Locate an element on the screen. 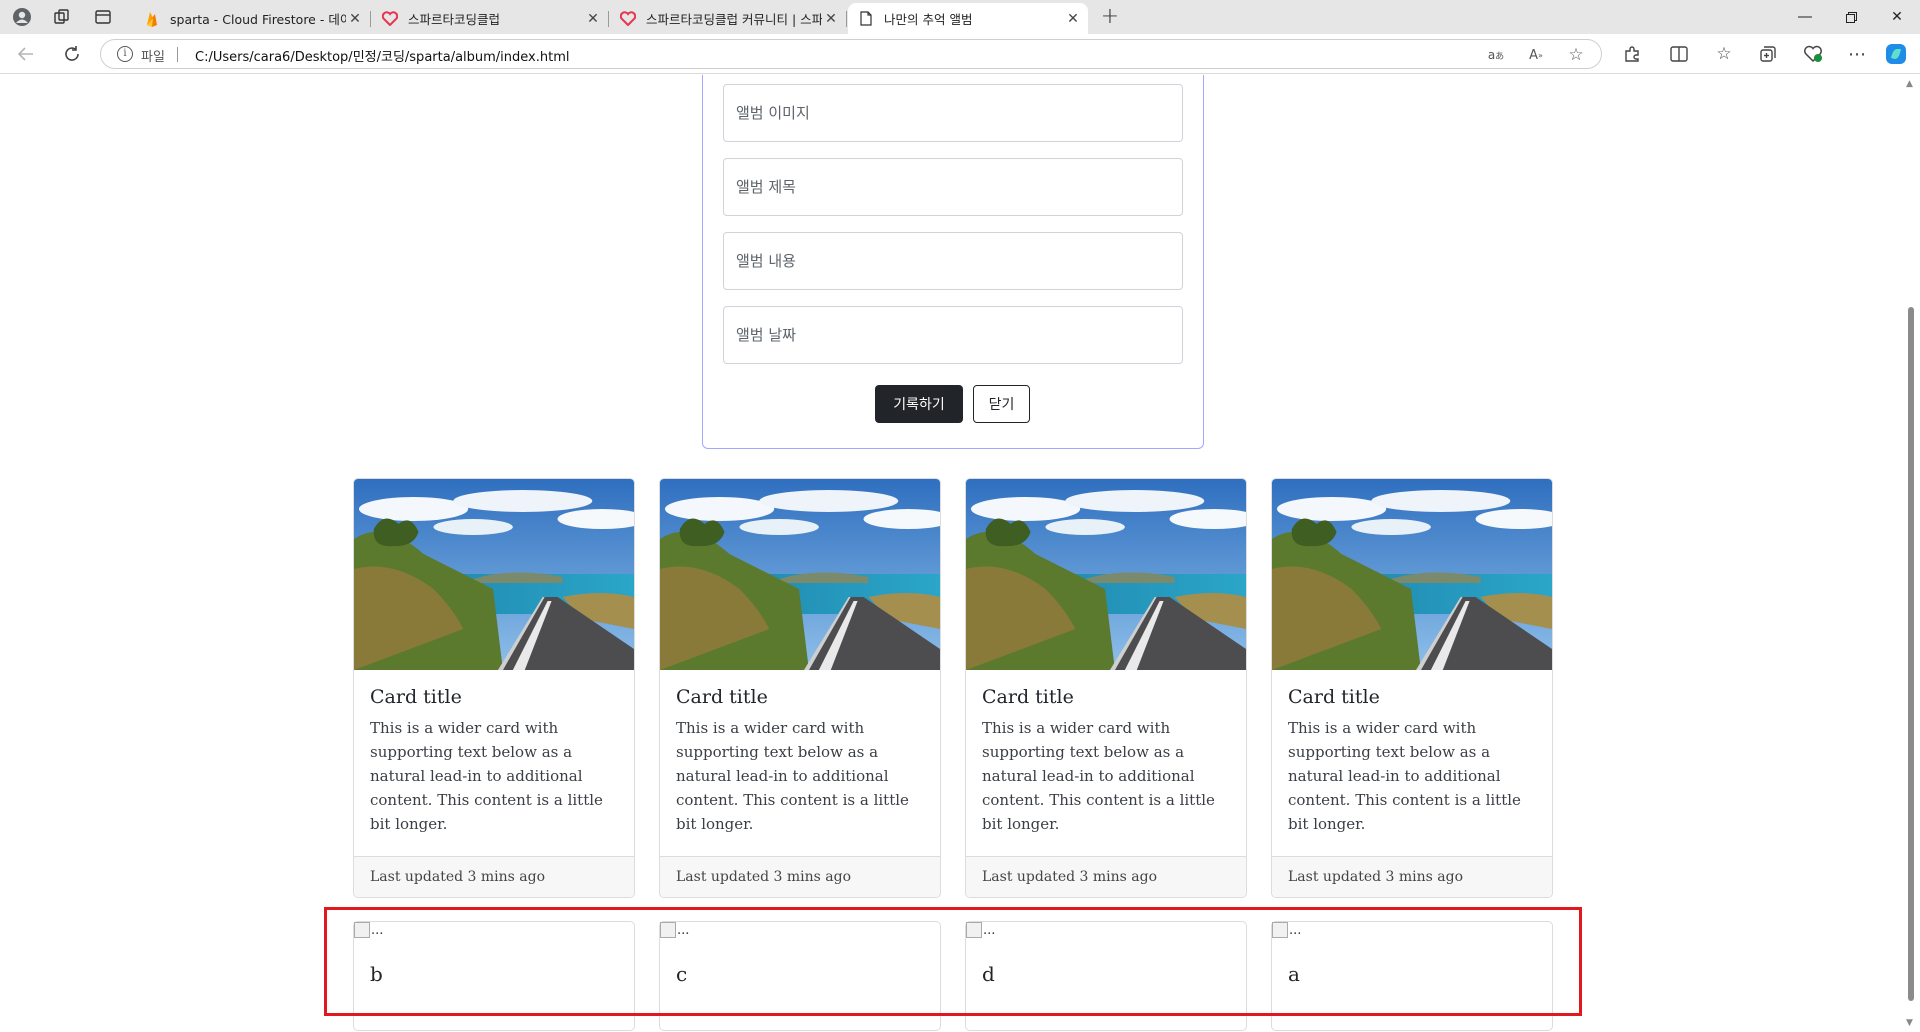 Image resolution: width=1920 pixels, height=1032 pixels. page-icon is located at coordinates (866, 19).